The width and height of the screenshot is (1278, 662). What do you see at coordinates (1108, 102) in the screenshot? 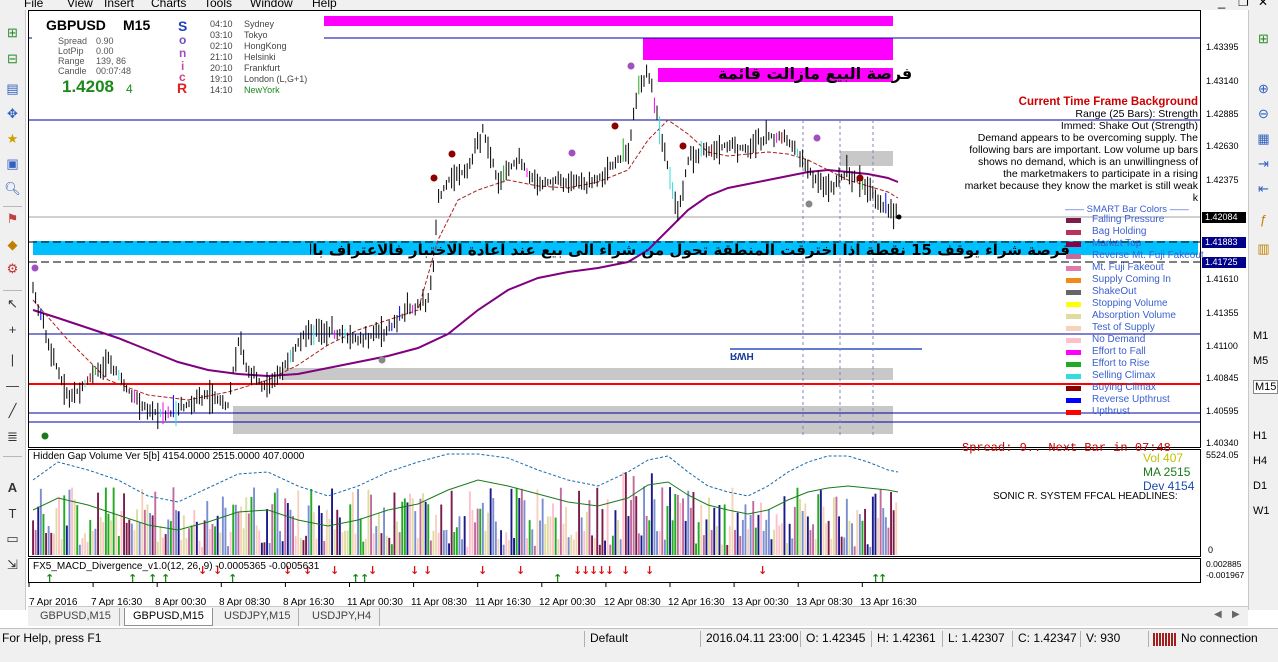
I see `ctf-title: Current Time Frame Background` at bounding box center [1108, 102].